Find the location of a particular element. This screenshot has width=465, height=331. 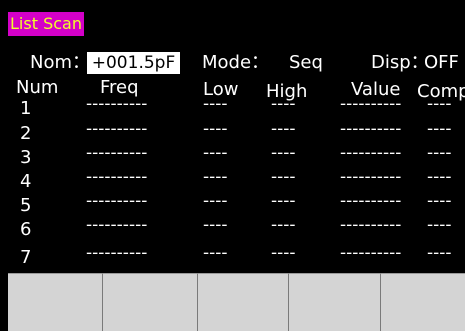

row-num: 4 is located at coordinates (26, 181).